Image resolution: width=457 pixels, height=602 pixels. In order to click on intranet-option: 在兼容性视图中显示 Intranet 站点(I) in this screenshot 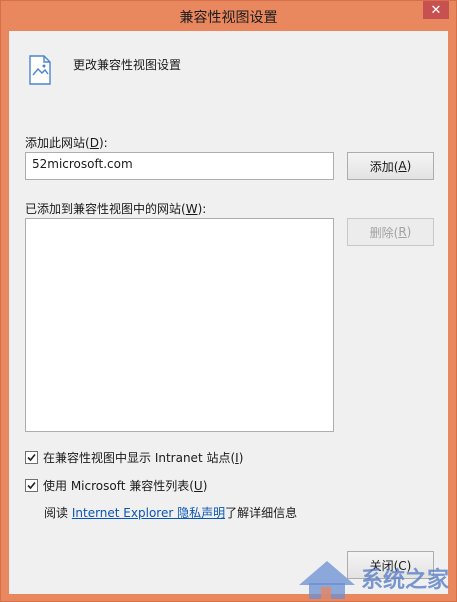, I will do `click(134, 457)`.